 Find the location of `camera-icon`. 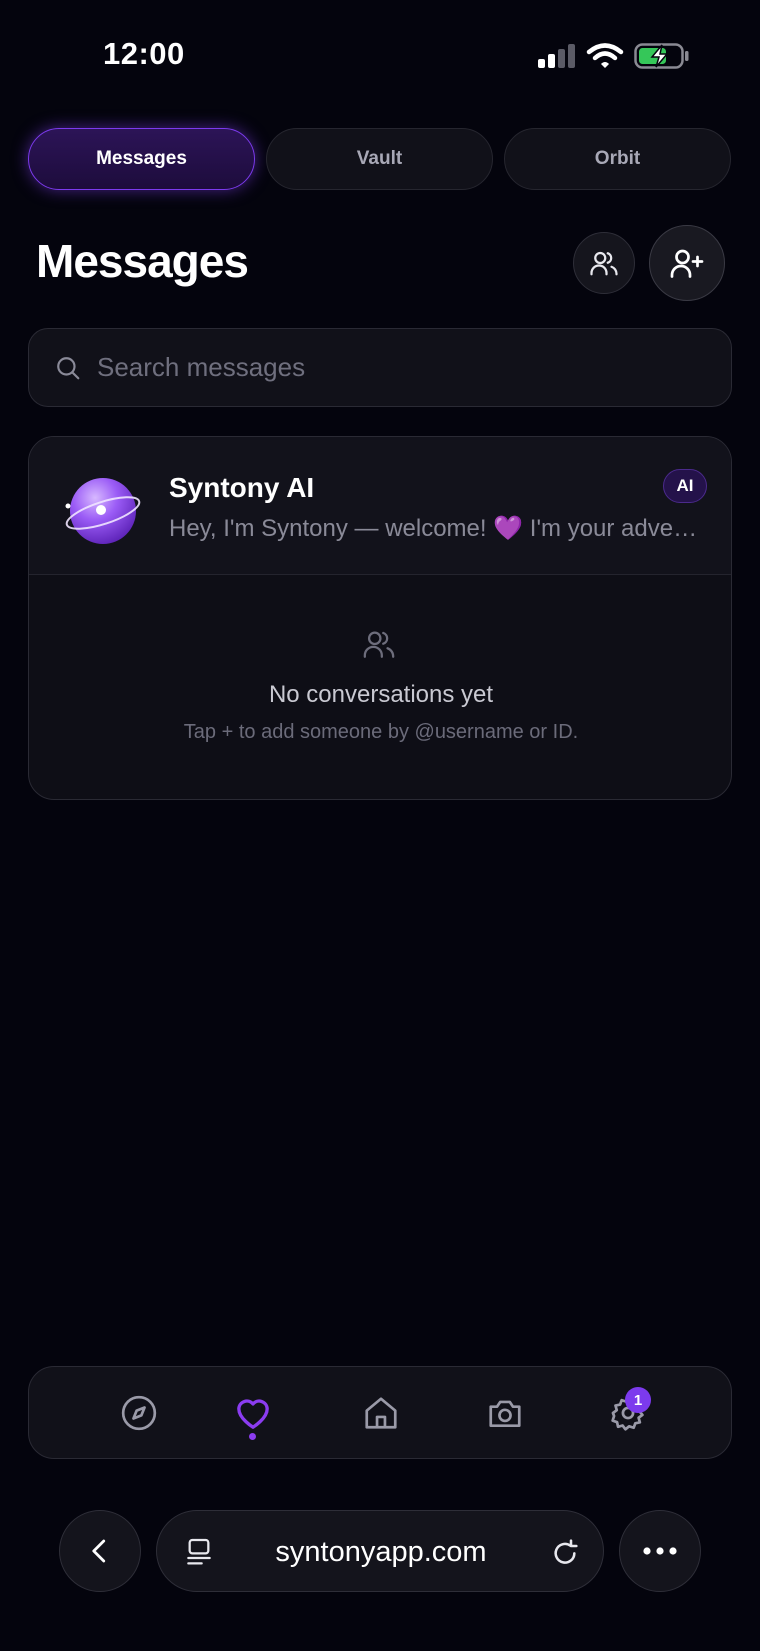

camera-icon is located at coordinates (505, 1414).